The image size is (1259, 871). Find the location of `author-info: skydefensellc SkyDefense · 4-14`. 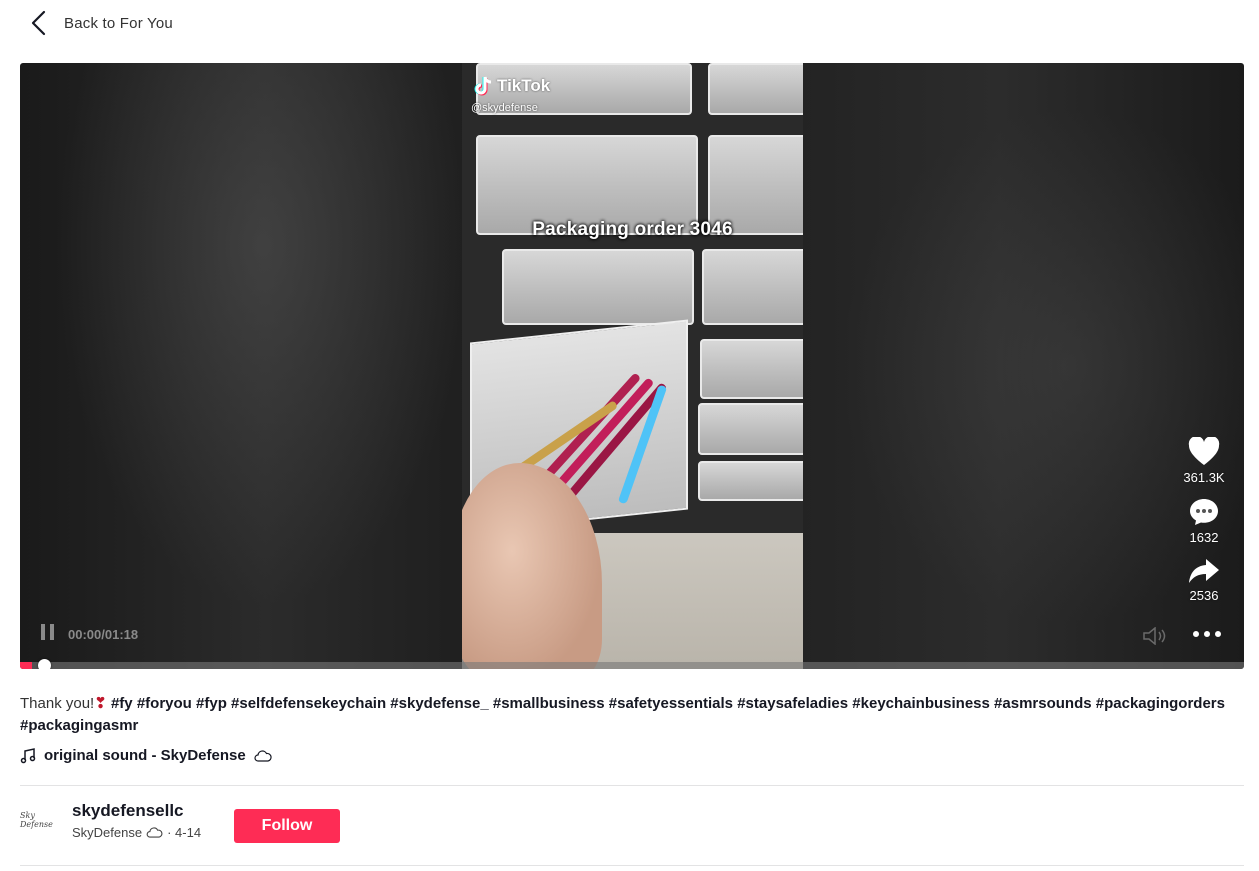

author-info: skydefensellc SkyDefense · 4-14 is located at coordinates (136, 820).